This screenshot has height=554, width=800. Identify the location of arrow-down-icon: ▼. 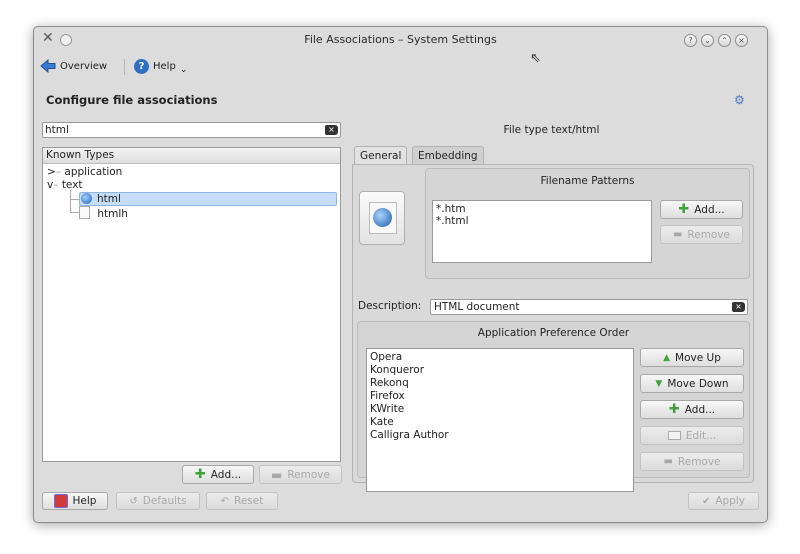
(659, 383).